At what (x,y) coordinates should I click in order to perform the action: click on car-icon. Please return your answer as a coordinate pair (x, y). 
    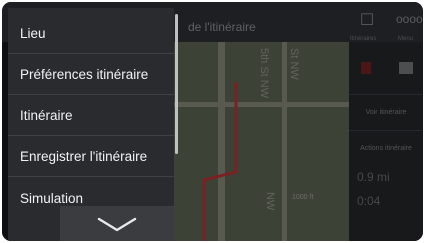
    Looking at the image, I should click on (406, 68).